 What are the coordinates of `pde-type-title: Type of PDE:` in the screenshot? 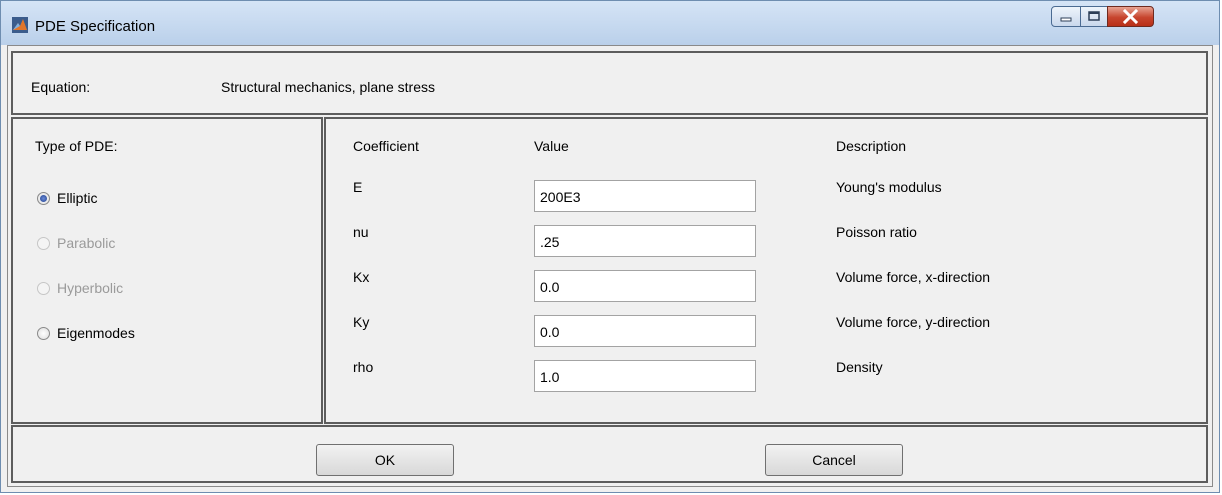 It's located at (76, 146).